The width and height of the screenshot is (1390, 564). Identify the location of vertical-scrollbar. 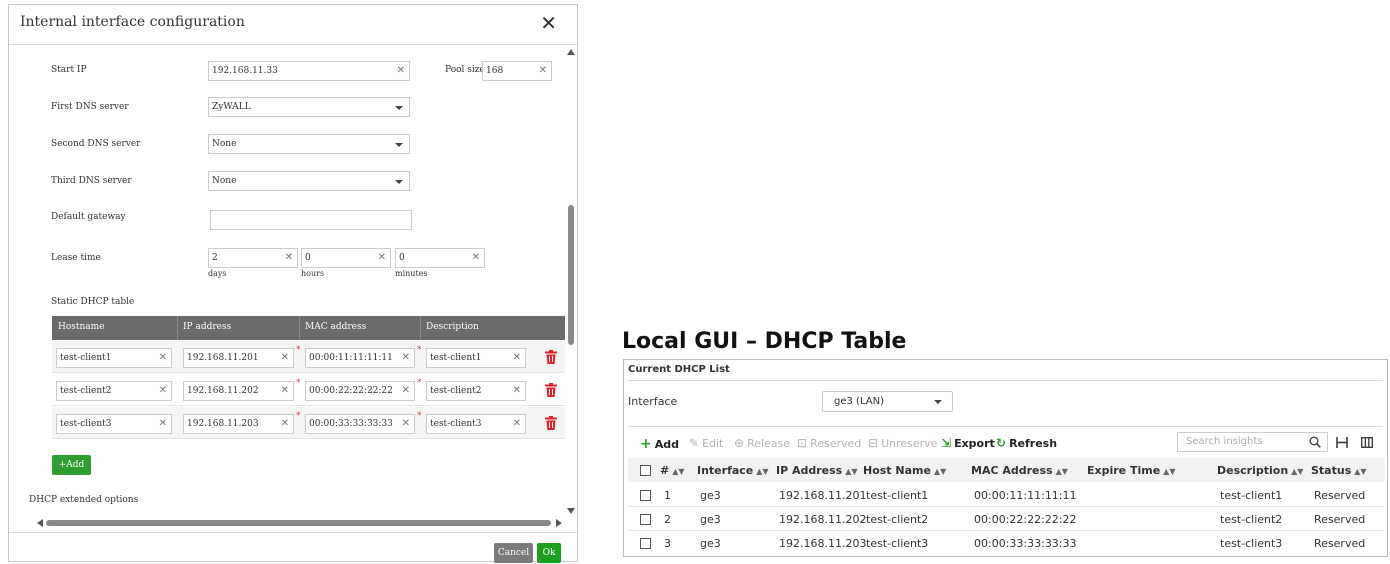
(571, 275).